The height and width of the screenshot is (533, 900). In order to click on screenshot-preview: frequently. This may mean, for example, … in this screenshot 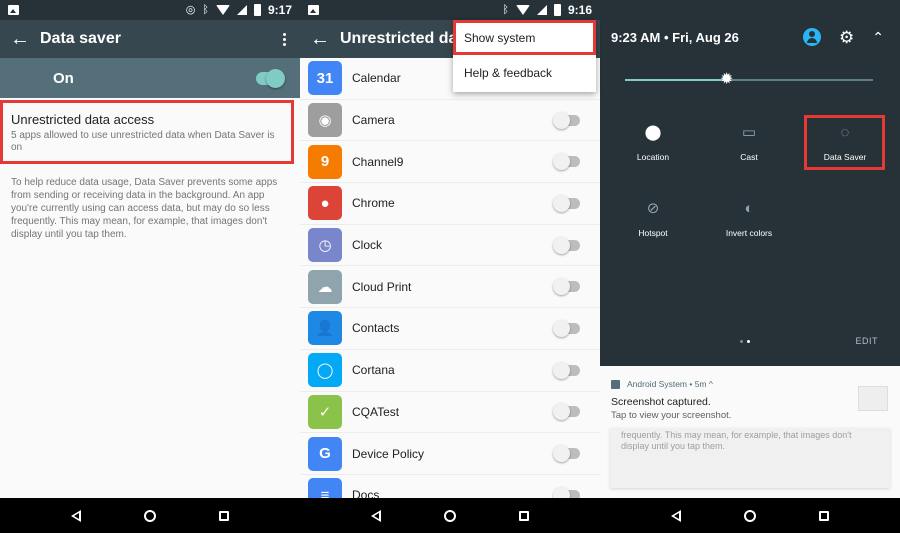, I will do `click(750, 458)`.